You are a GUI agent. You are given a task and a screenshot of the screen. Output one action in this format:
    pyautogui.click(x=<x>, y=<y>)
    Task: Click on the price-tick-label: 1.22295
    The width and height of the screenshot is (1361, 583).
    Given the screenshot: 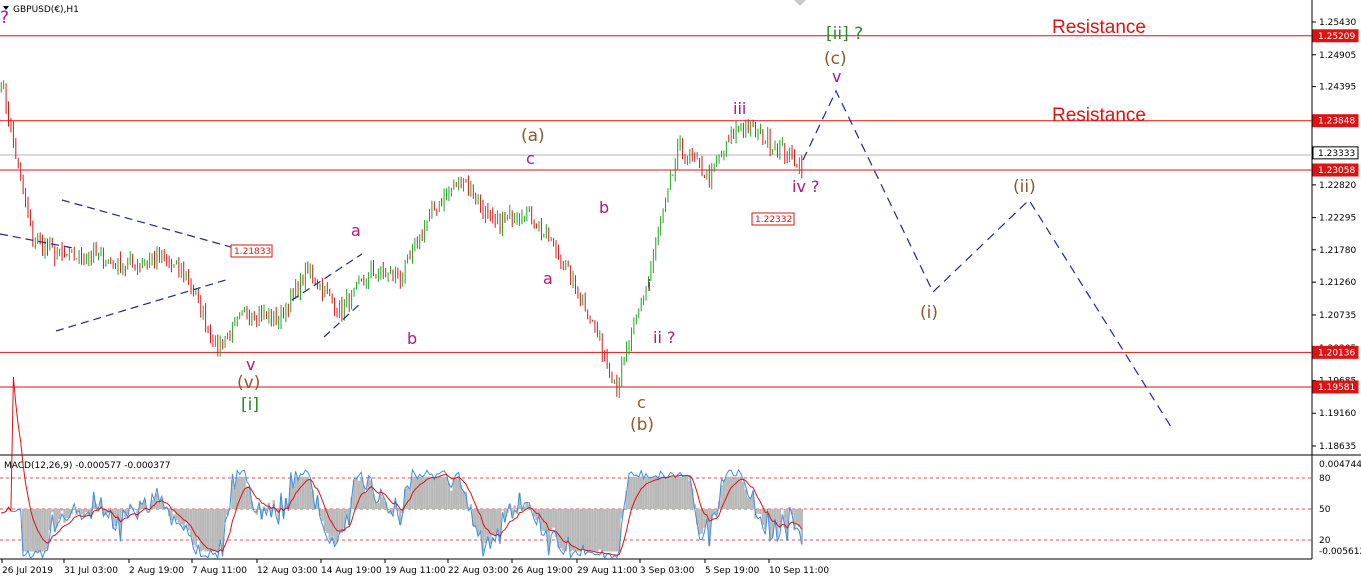 What is the action you would take?
    pyautogui.click(x=1337, y=219)
    